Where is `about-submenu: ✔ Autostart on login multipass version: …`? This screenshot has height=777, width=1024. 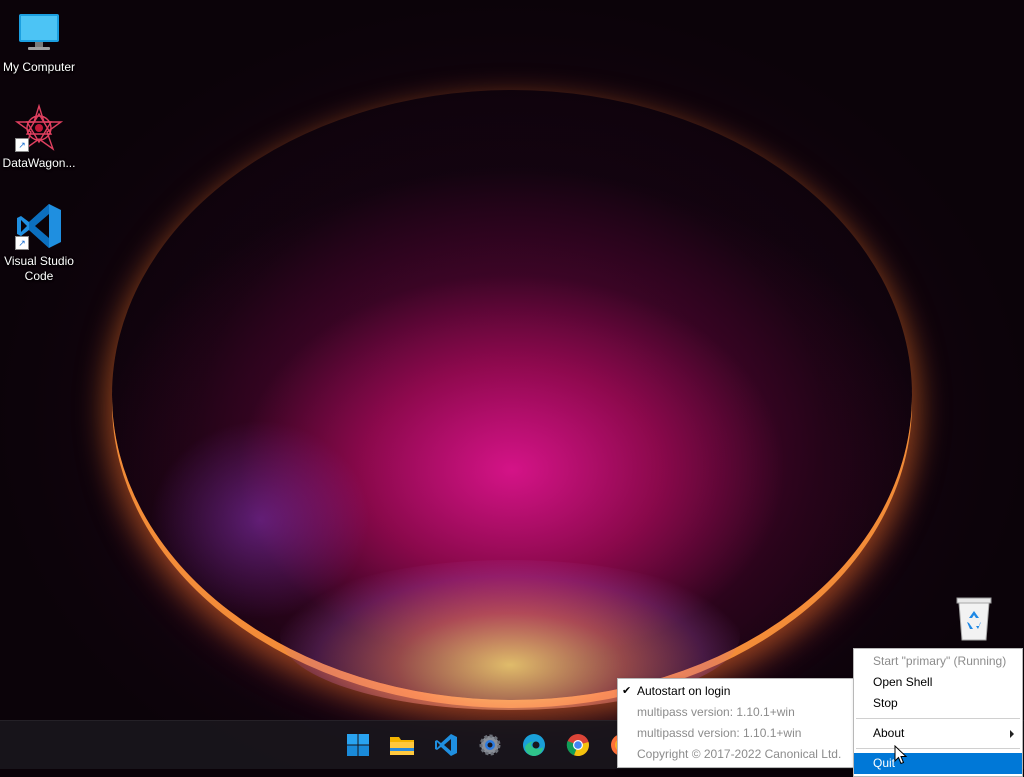 about-submenu: ✔ Autostart on login multipass version: … is located at coordinates (736, 723).